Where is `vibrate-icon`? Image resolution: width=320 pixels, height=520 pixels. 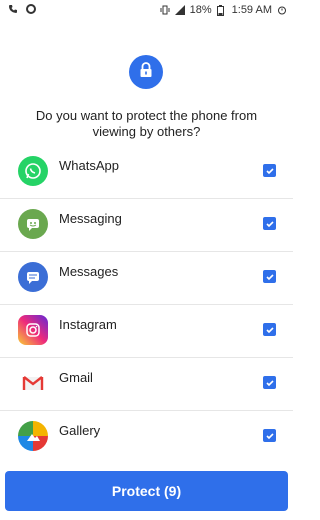 vibrate-icon is located at coordinates (165, 10).